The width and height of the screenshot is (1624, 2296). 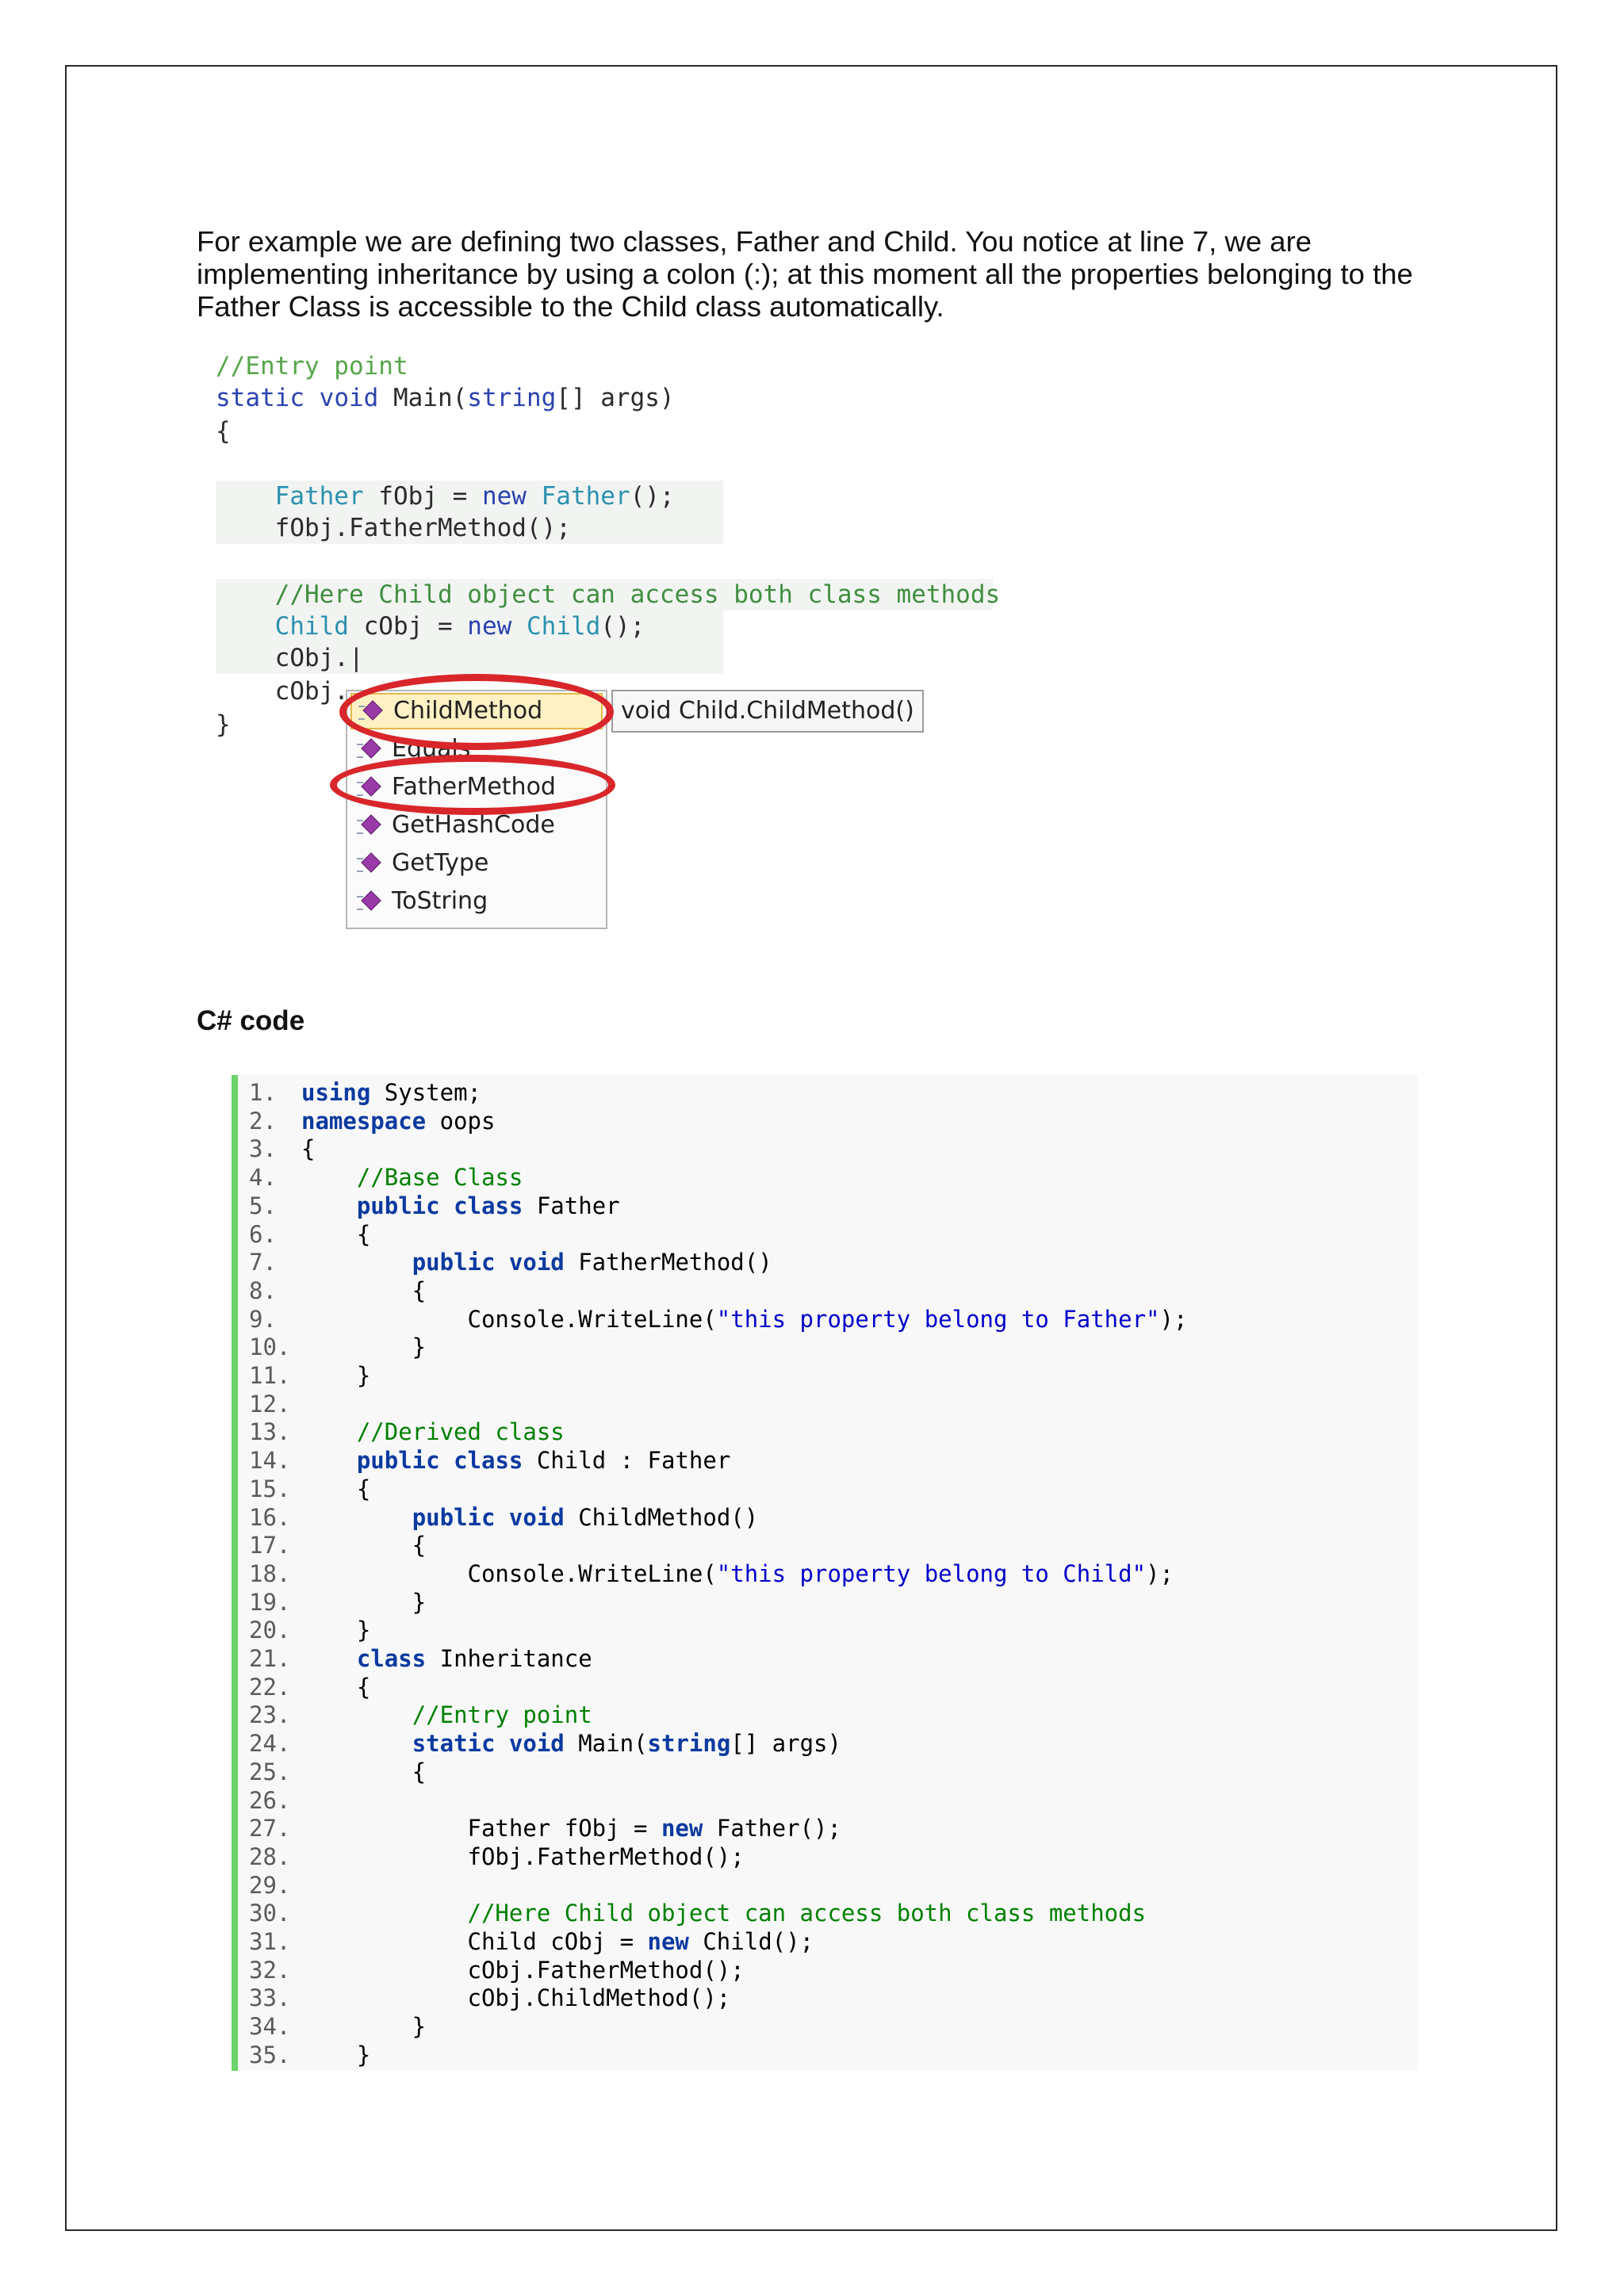 I want to click on code-line: 8. {, so click(x=337, y=1290).